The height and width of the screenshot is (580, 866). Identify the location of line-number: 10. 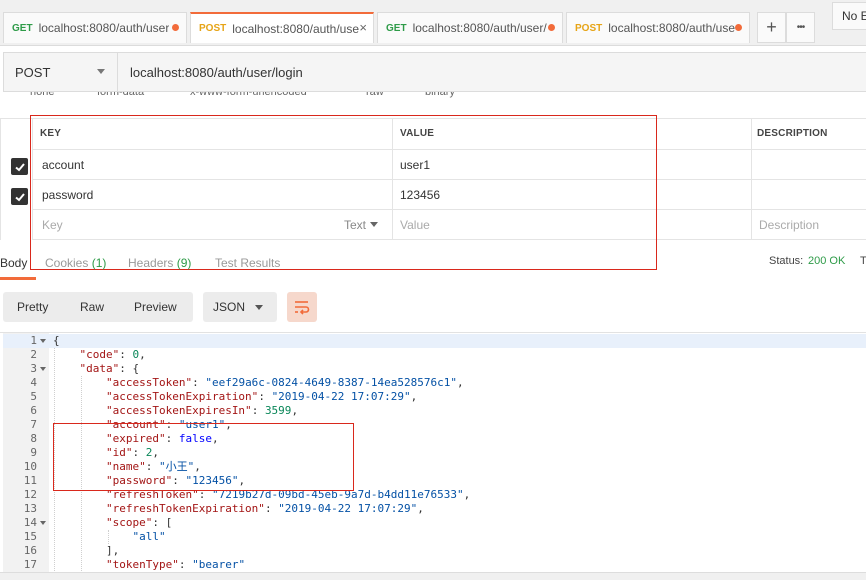
(30, 466).